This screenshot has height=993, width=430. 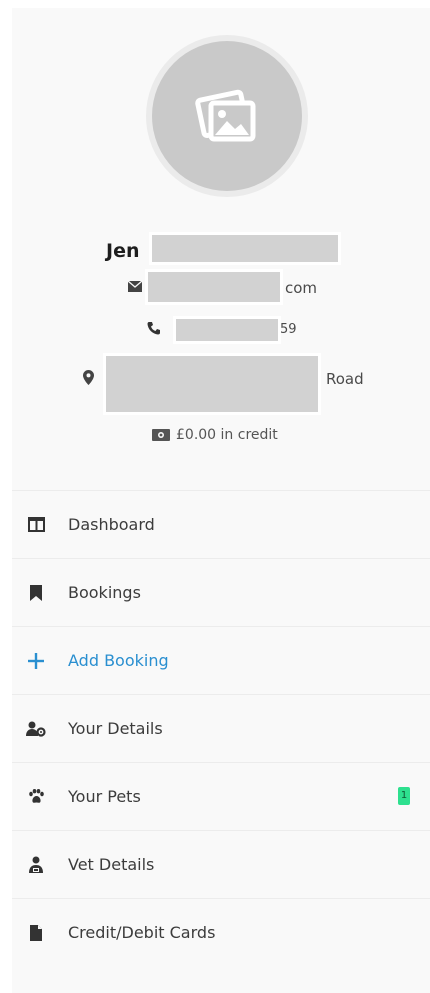 What do you see at coordinates (221, 592) in the screenshot?
I see `sidebar-item-bookings: Bookings` at bounding box center [221, 592].